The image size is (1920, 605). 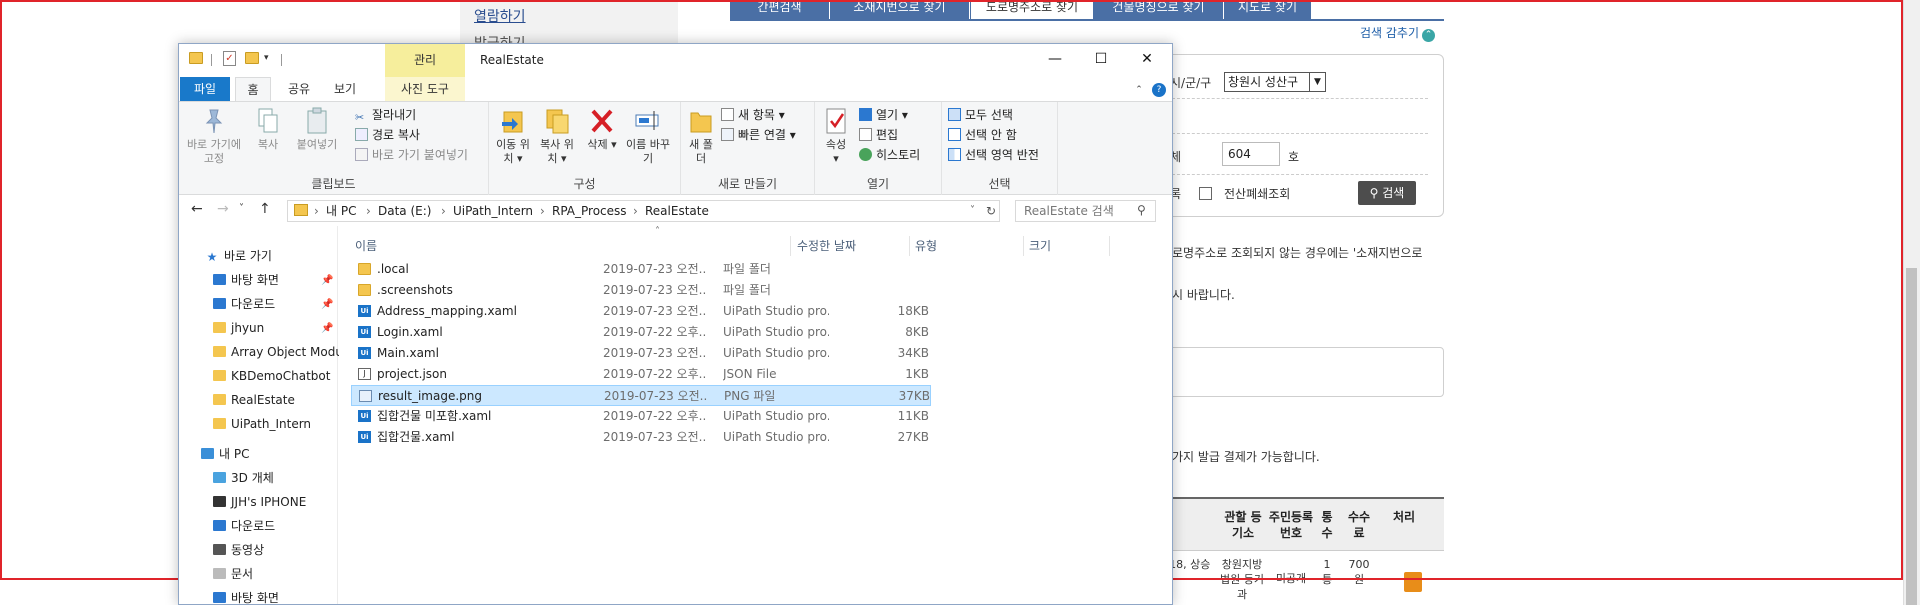 I want to click on properties-qa-icon: ✓, so click(x=229, y=58).